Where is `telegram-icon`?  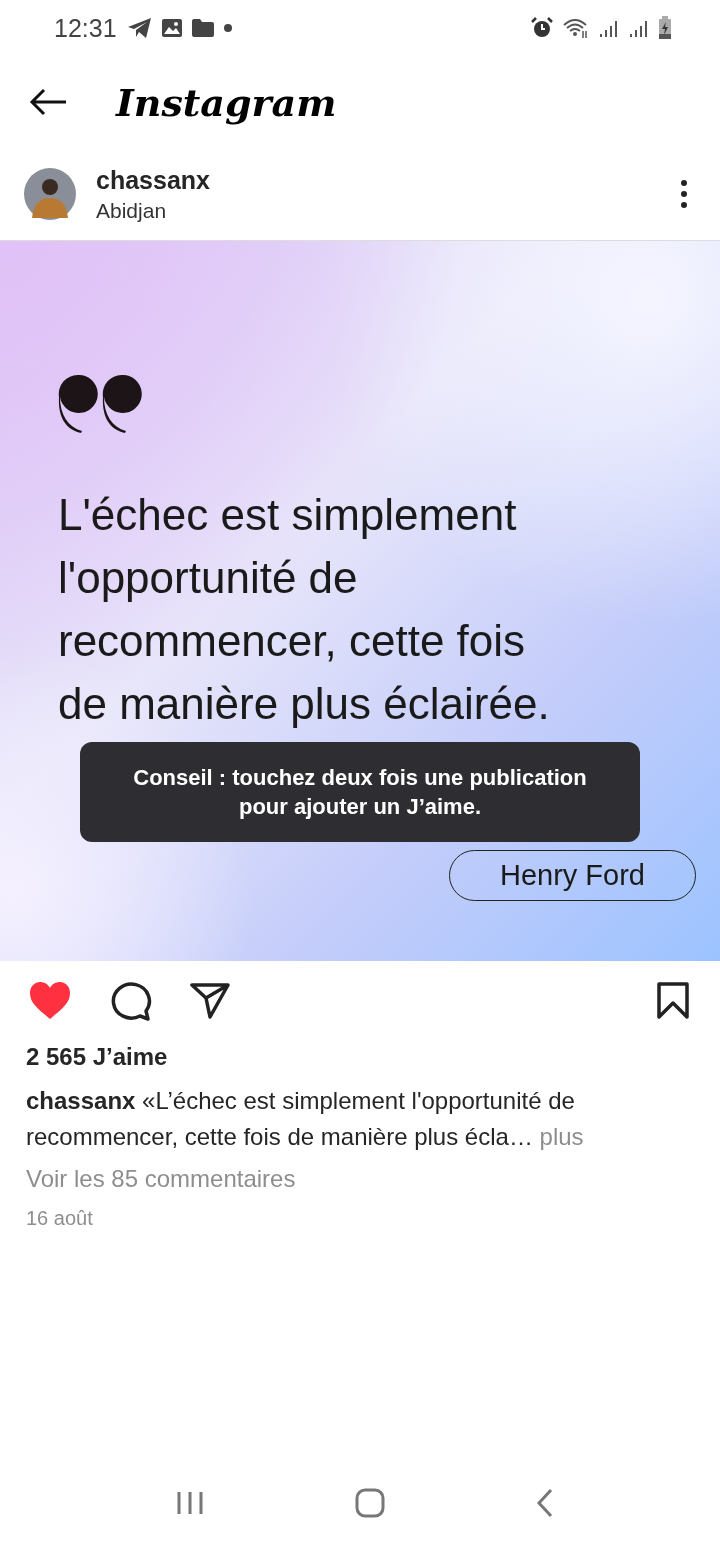 telegram-icon is located at coordinates (139, 28).